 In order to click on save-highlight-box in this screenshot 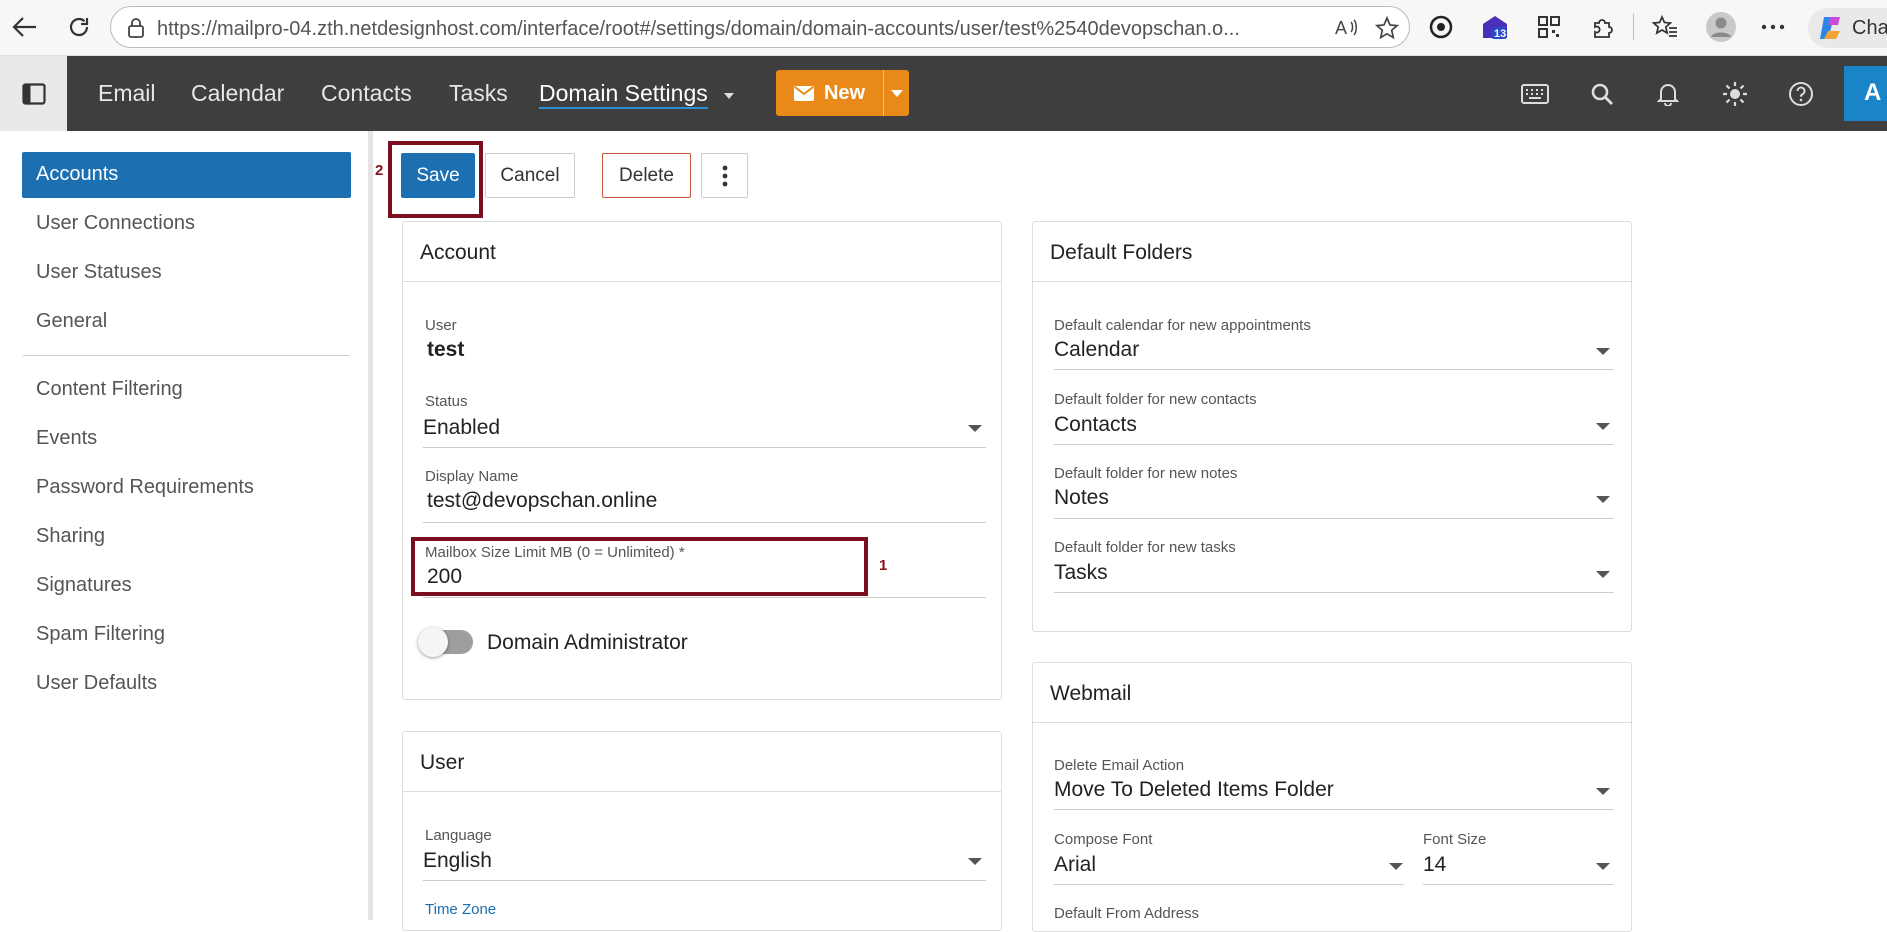, I will do `click(435, 179)`.